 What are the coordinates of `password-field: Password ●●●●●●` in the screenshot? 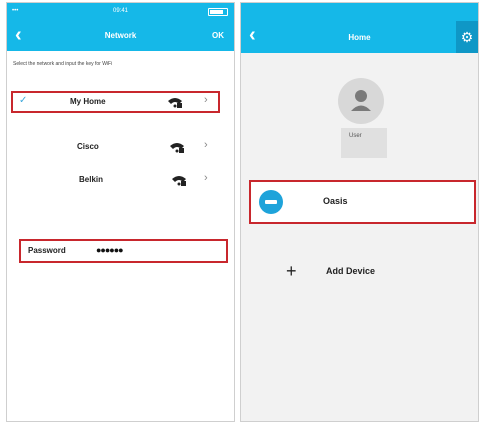 It's located at (123, 251).